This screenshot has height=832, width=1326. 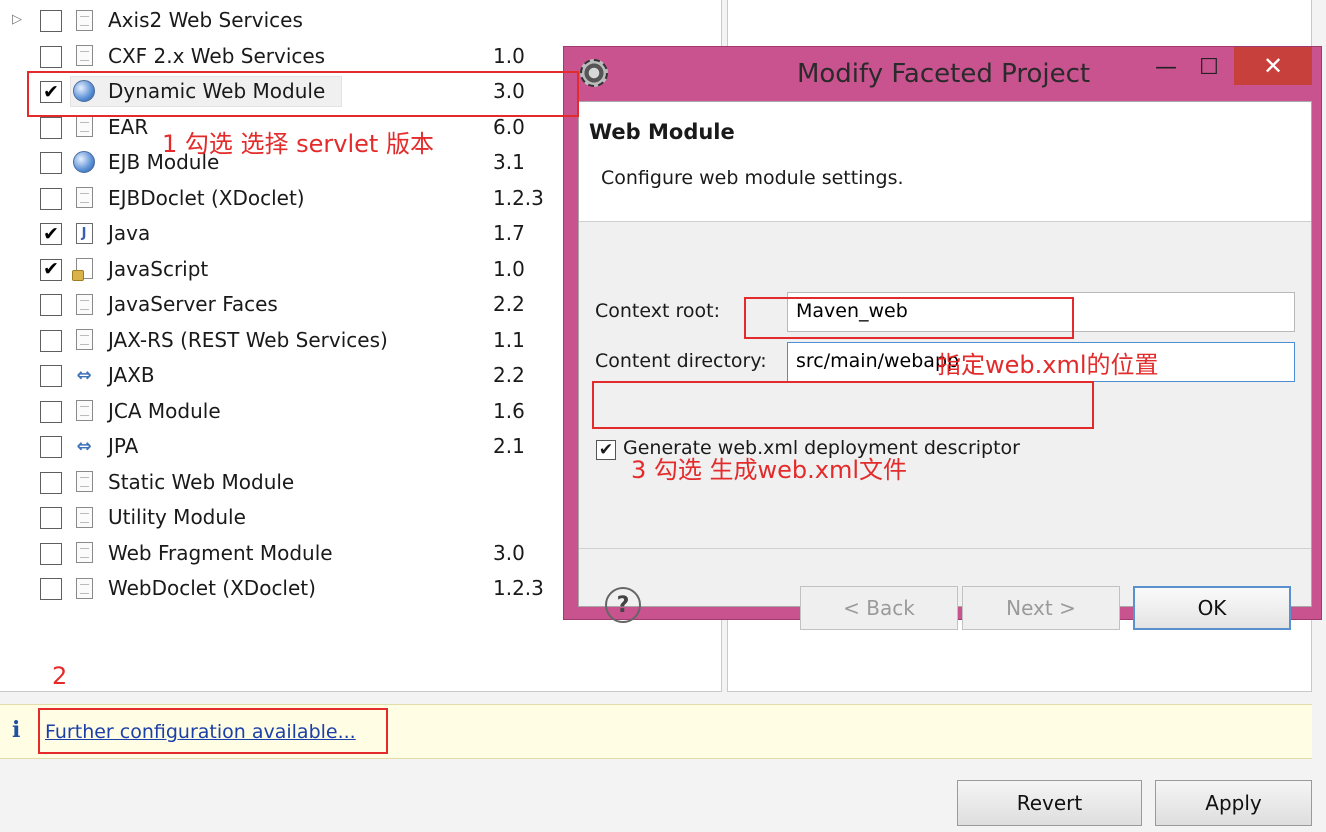 What do you see at coordinates (1212, 608) in the screenshot?
I see `ok-button: OK` at bounding box center [1212, 608].